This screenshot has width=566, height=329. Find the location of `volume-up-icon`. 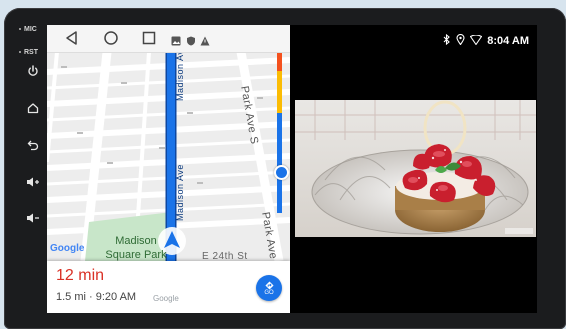

volume-up-icon is located at coordinates (33, 182).